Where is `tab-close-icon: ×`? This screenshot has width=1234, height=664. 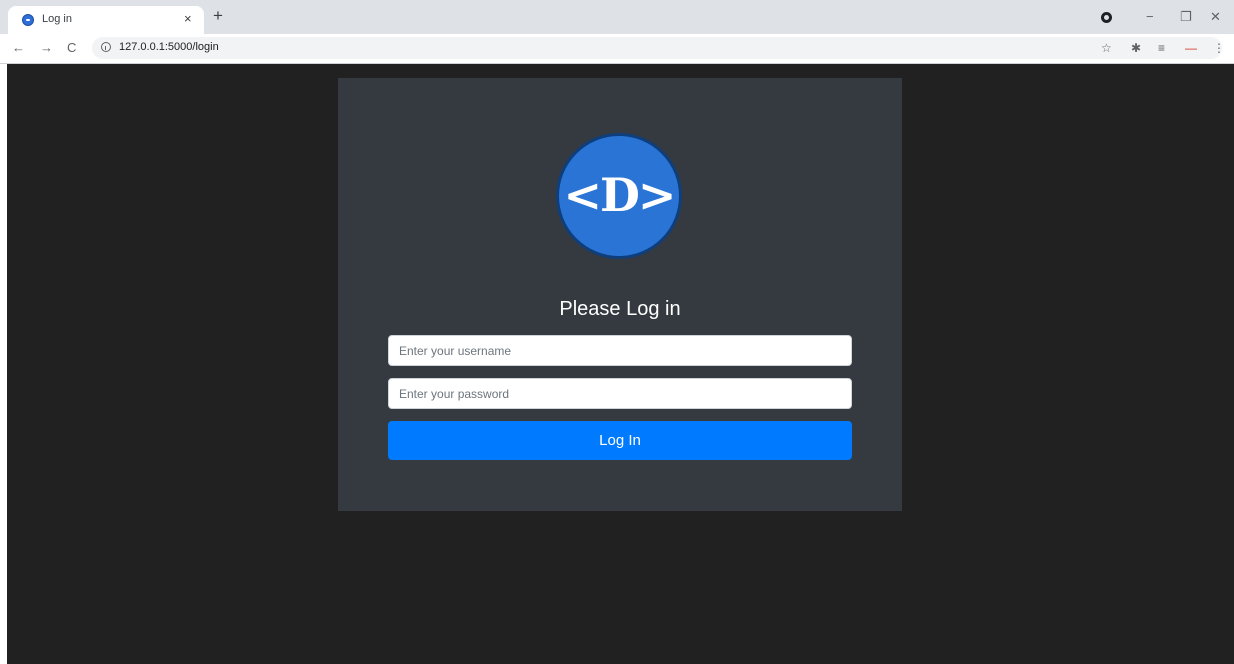 tab-close-icon: × is located at coordinates (188, 19).